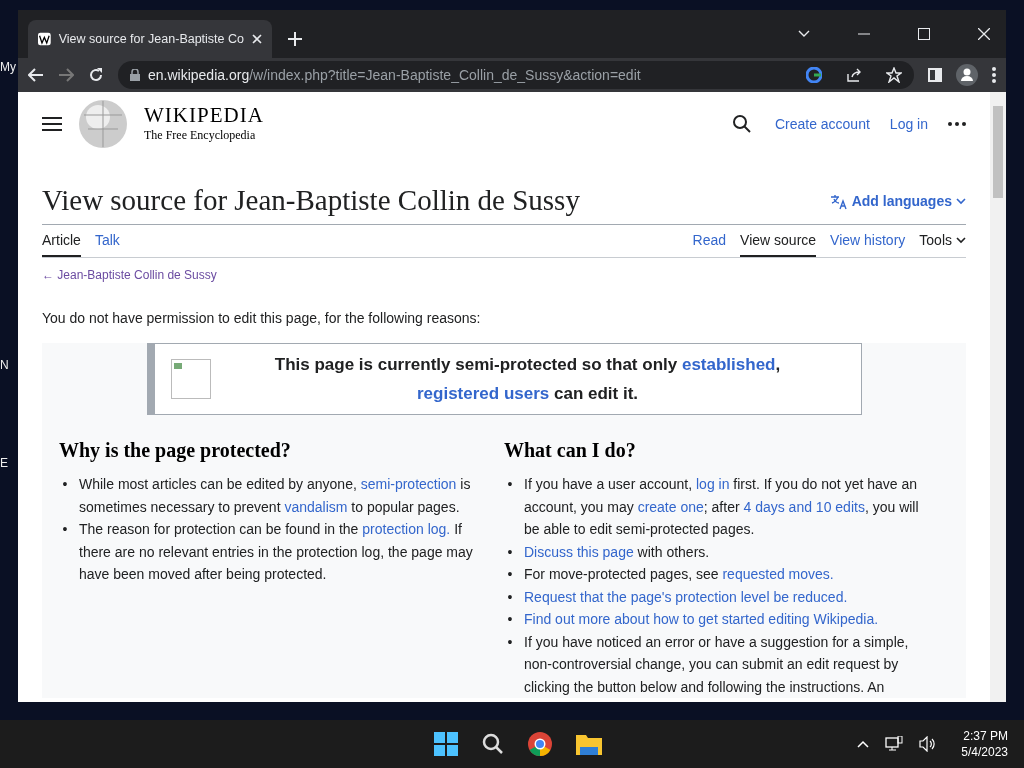 This screenshot has width=1024, height=768. I want to click on tagline: The Free Encyclopedia, so click(200, 135).